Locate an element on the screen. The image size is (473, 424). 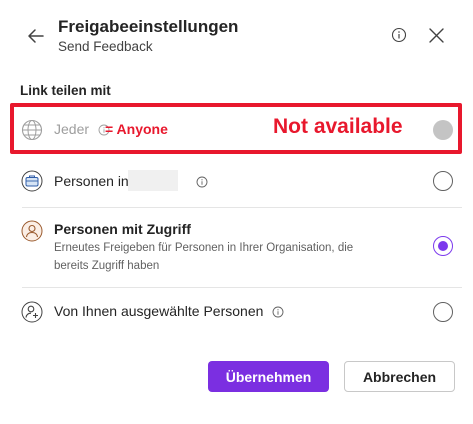
option-people-with-access-label: Personen mit Zugriff is located at coordinates (122, 229).